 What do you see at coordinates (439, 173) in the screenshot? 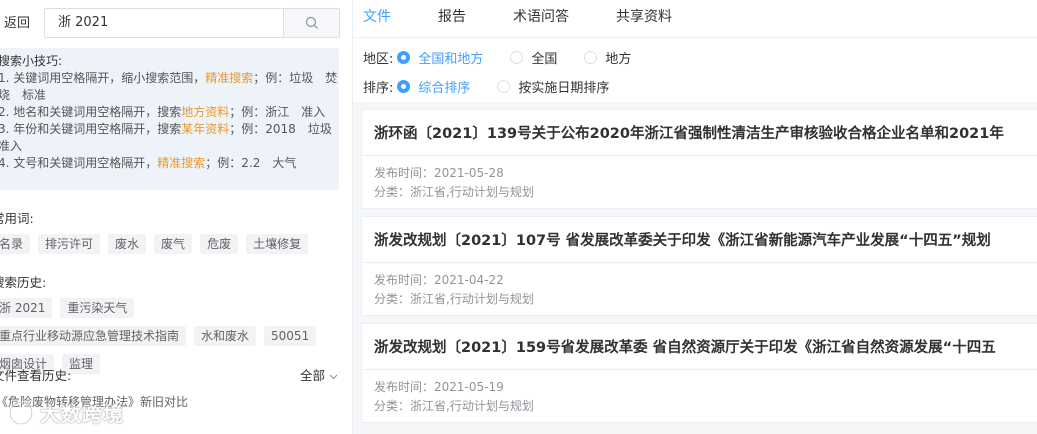
I see `result-date: 发布时间：2021-05-28` at bounding box center [439, 173].